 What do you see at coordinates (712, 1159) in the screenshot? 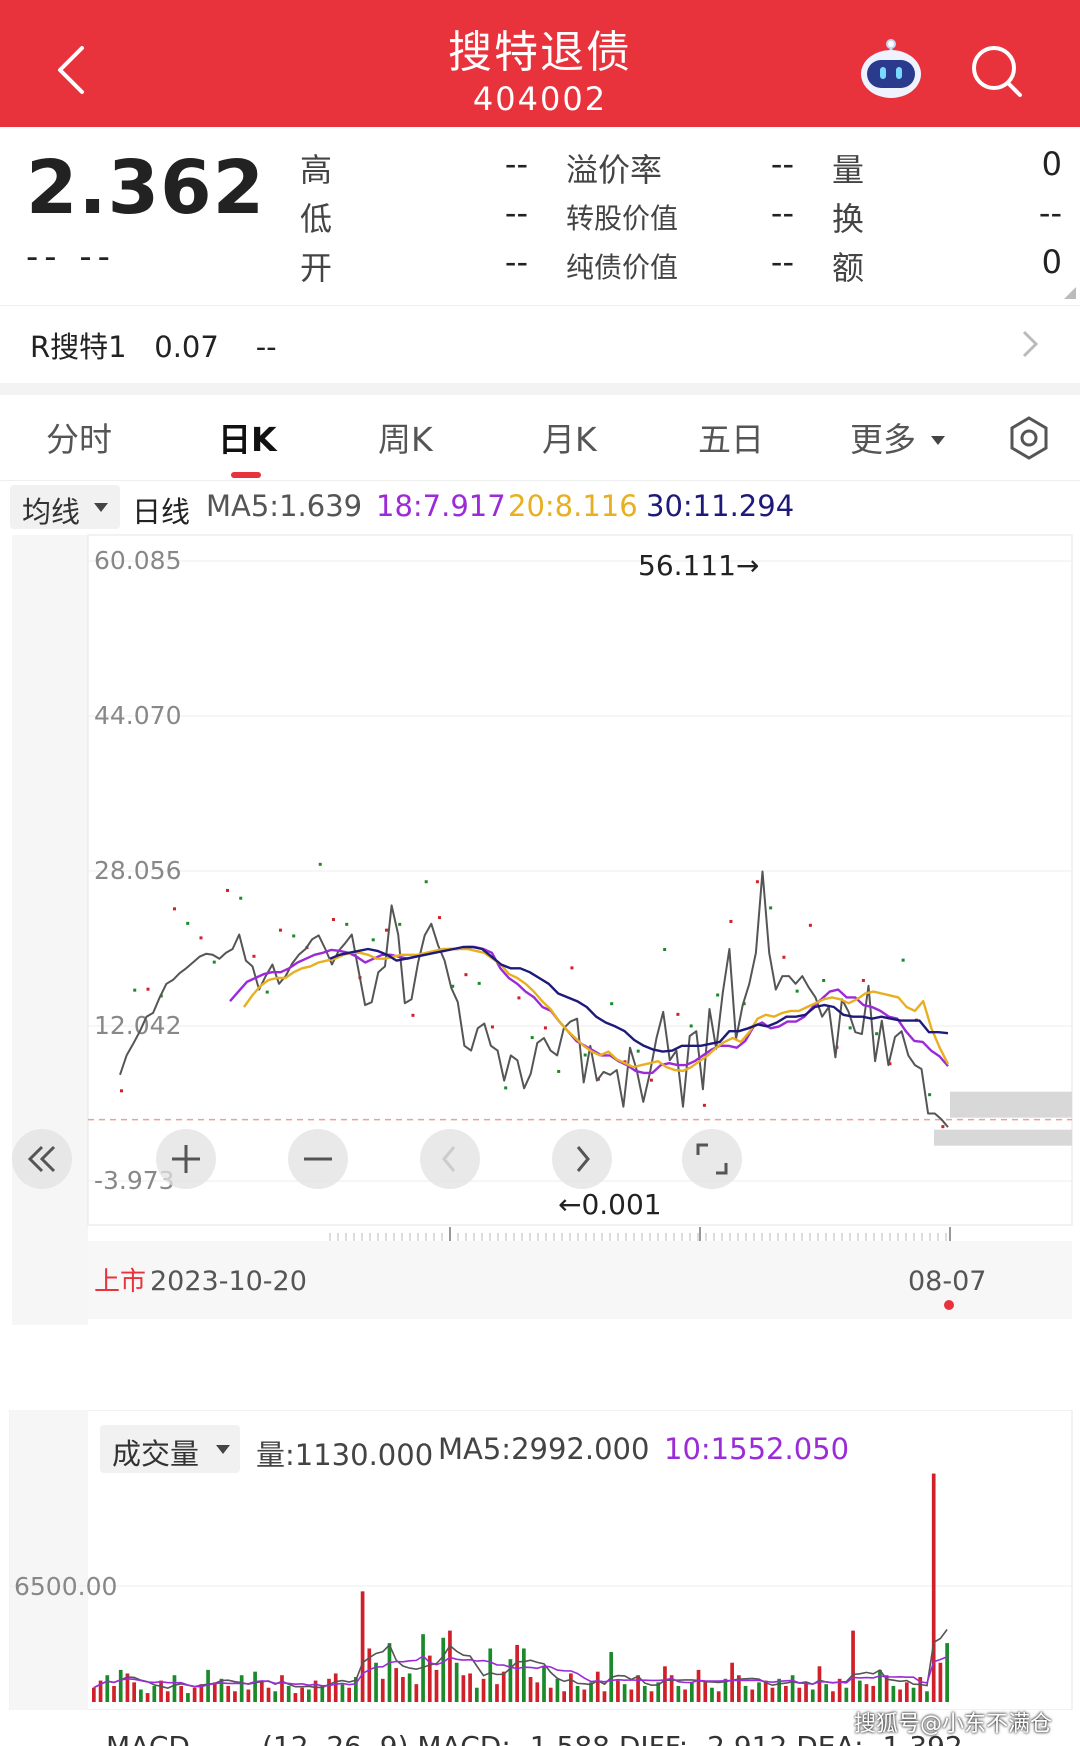
I see `fullscreen-button` at bounding box center [712, 1159].